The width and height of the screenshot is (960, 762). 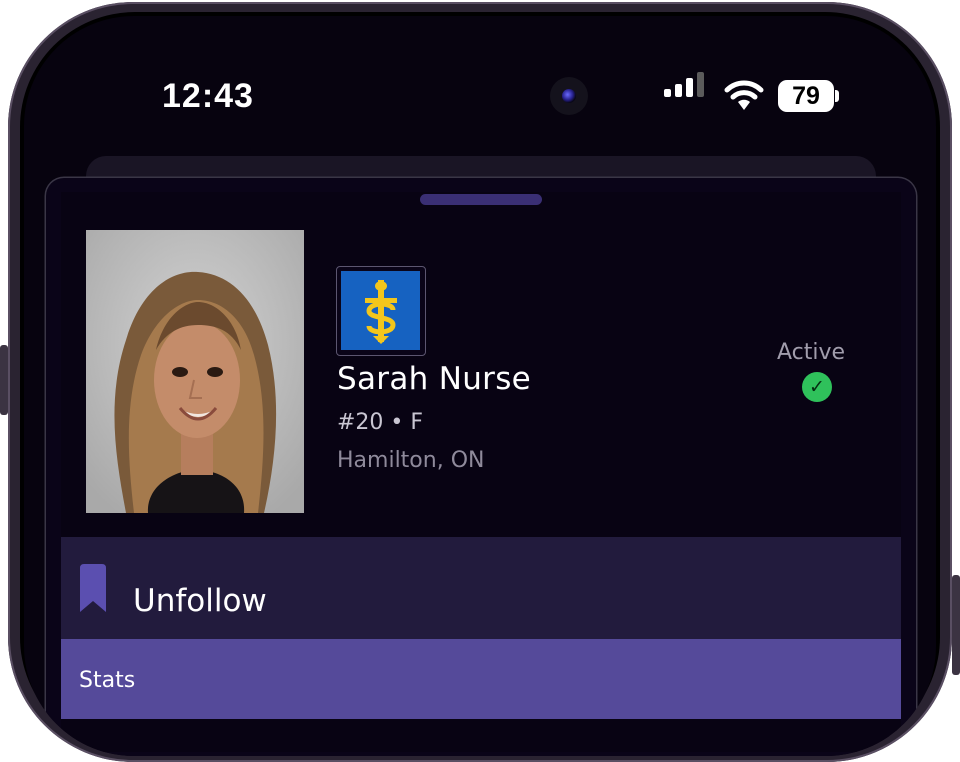 I want to click on battery-indicator: 79, so click(x=806, y=96).